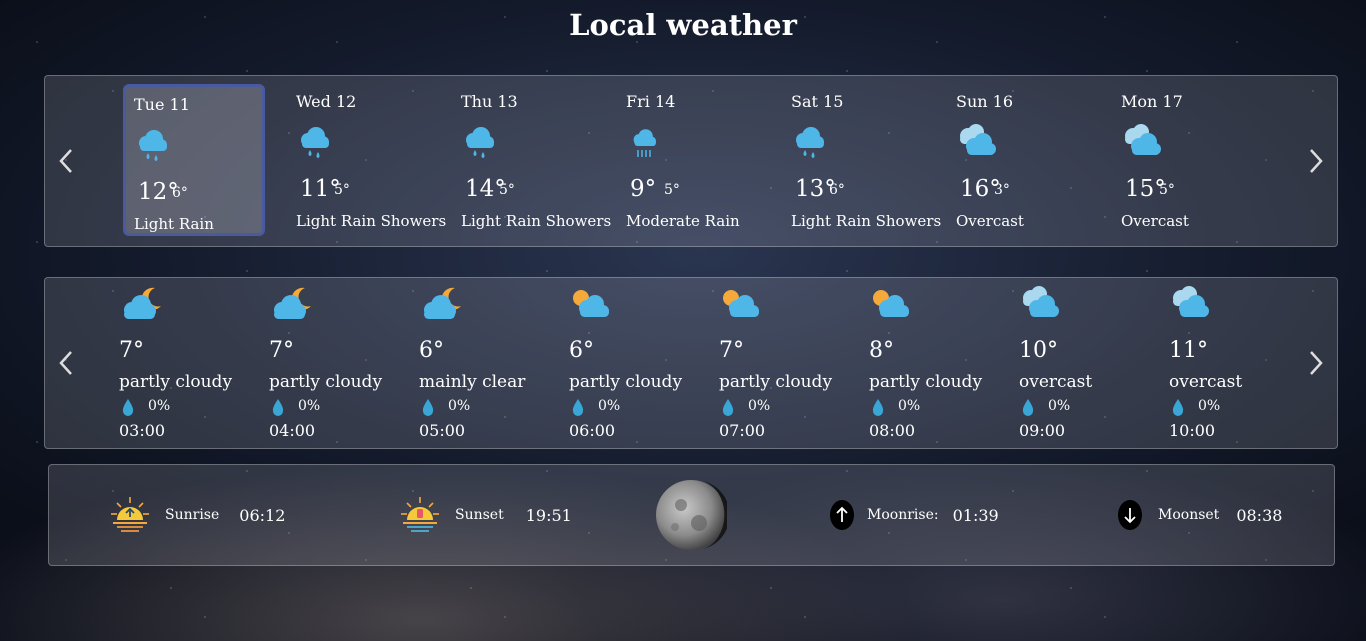 The image size is (1366, 641). I want to click on moonrise-item: Moonrise: 01:39, so click(914, 515).